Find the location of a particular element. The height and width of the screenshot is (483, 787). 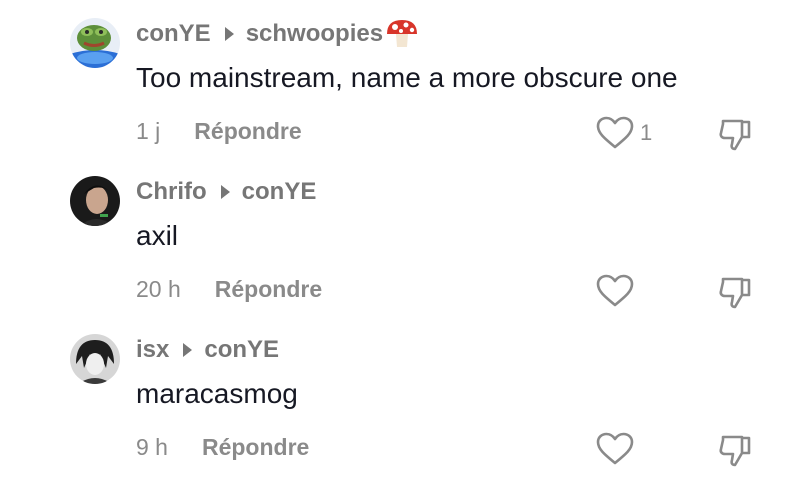

reply-to-name: schwoopies is located at coordinates (314, 34).